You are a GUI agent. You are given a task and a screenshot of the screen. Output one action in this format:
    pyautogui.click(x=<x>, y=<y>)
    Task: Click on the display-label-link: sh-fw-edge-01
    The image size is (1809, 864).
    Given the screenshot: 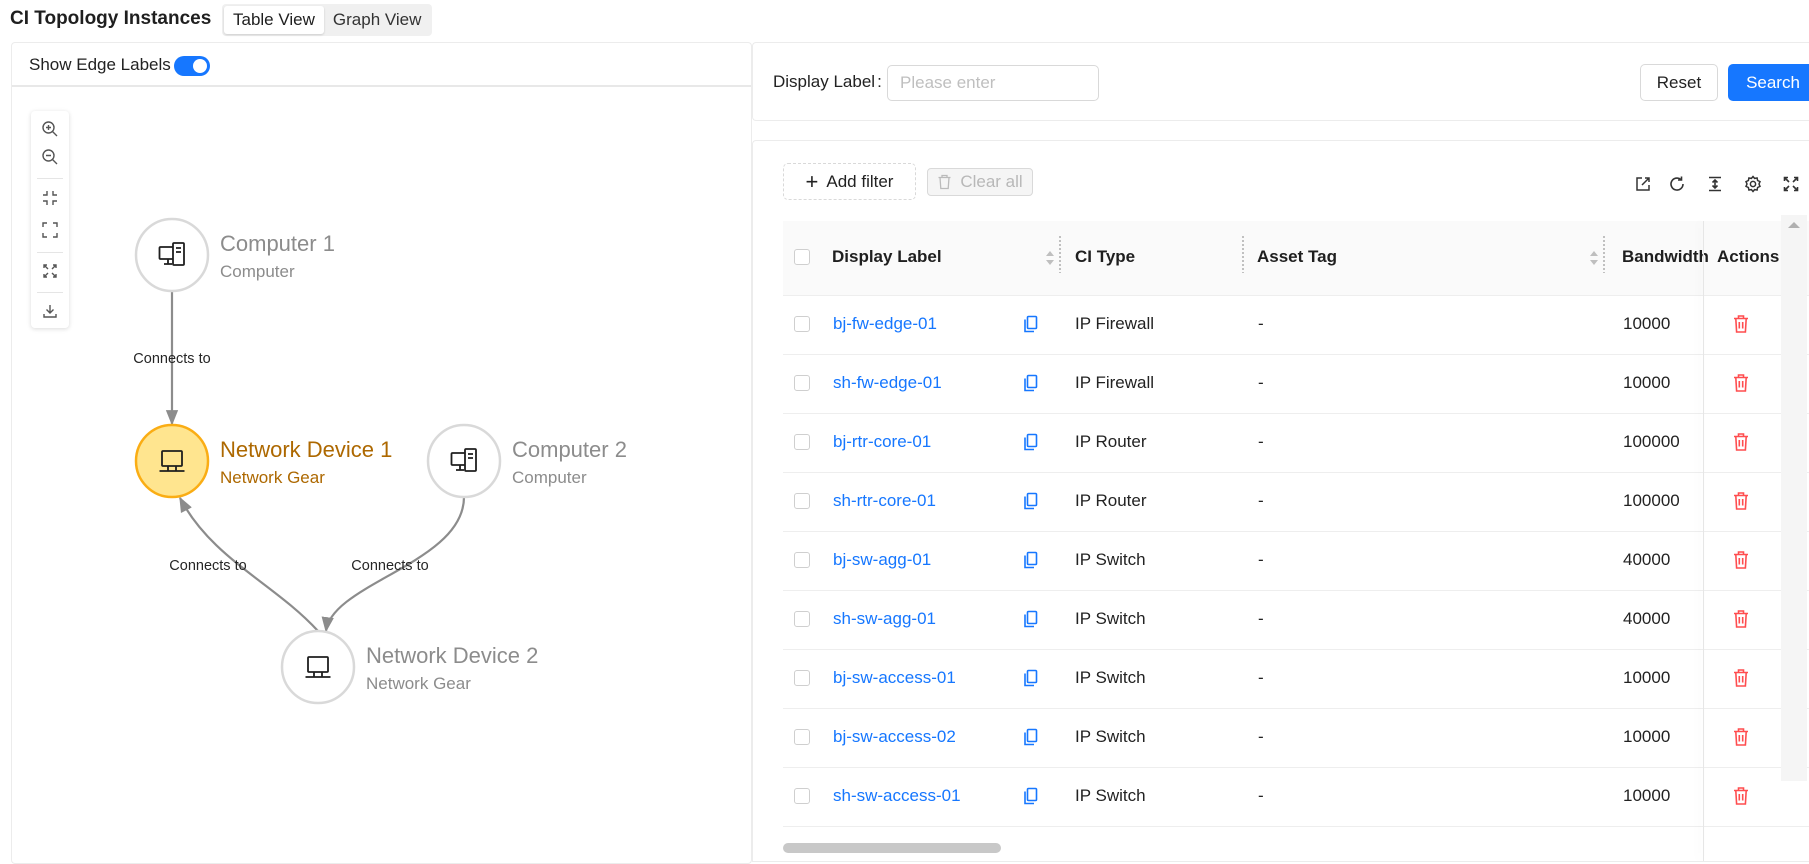 What is the action you would take?
    pyautogui.click(x=887, y=383)
    